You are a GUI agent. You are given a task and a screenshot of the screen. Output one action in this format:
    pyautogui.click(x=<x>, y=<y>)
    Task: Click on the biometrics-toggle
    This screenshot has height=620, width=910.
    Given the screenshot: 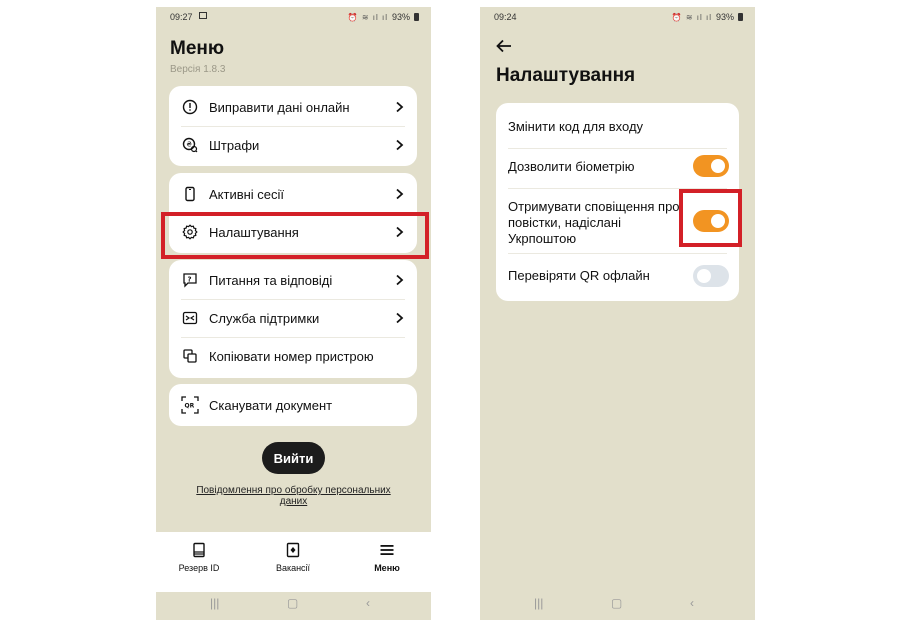 What is the action you would take?
    pyautogui.click(x=711, y=166)
    